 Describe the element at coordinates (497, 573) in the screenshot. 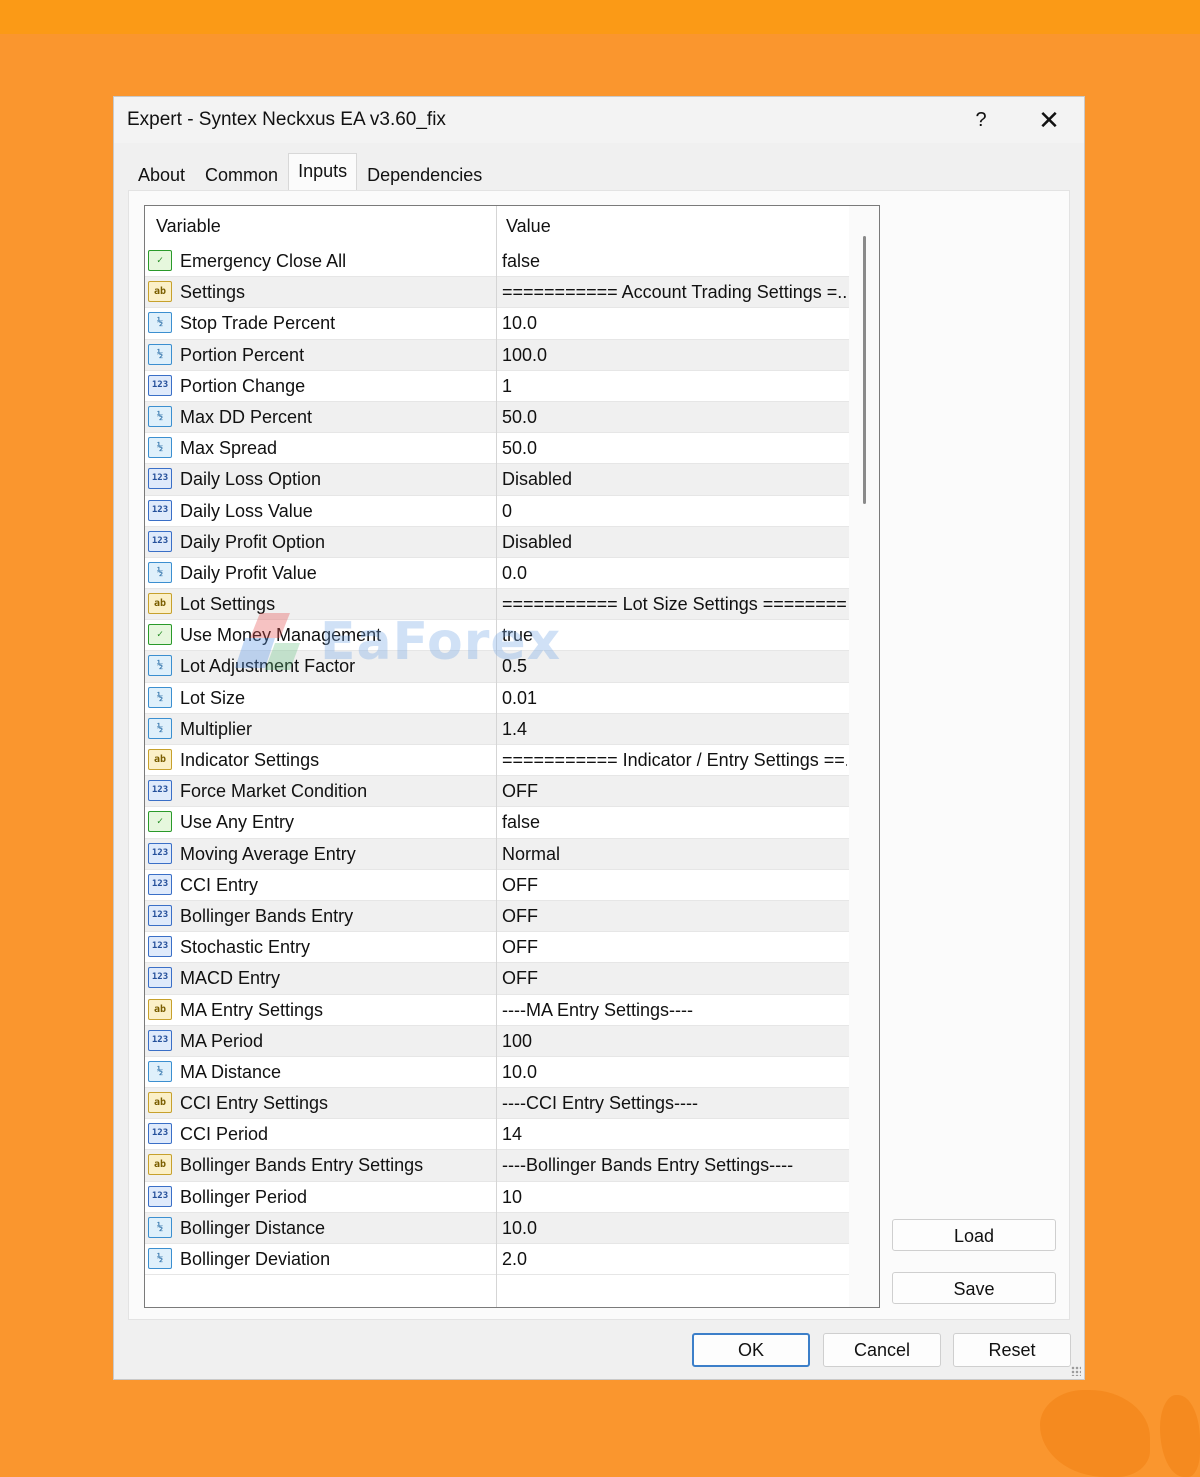

I see `table-row: ½ Daily Profit Value 0.0` at that location.